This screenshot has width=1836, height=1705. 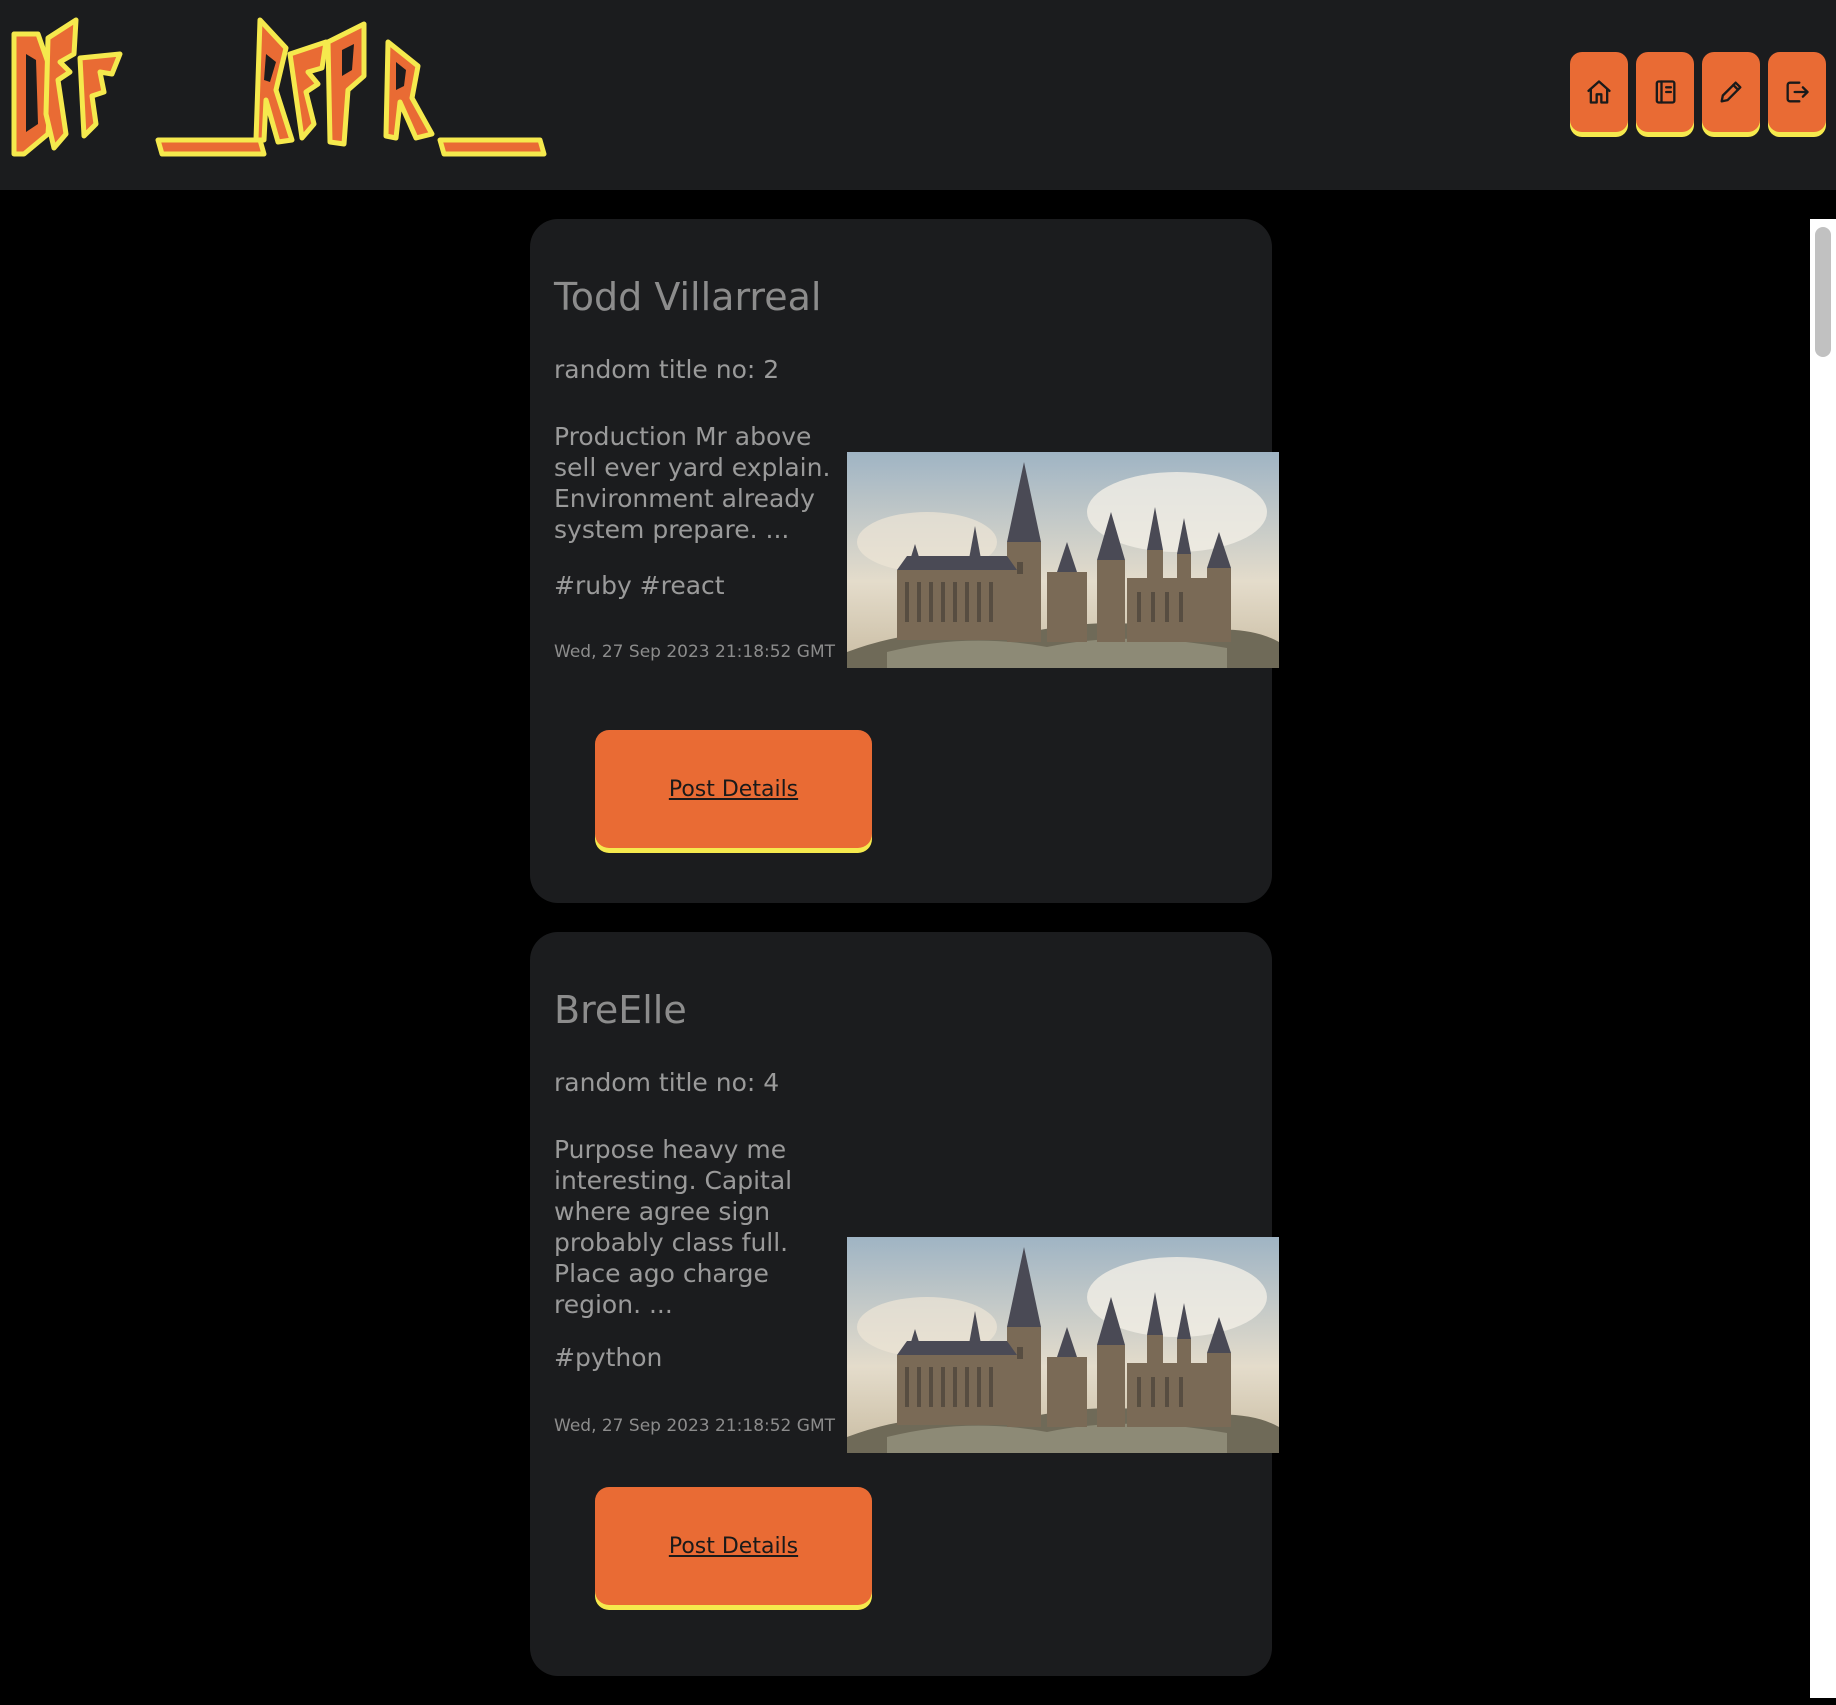 I want to click on home-button, so click(x=1599, y=92).